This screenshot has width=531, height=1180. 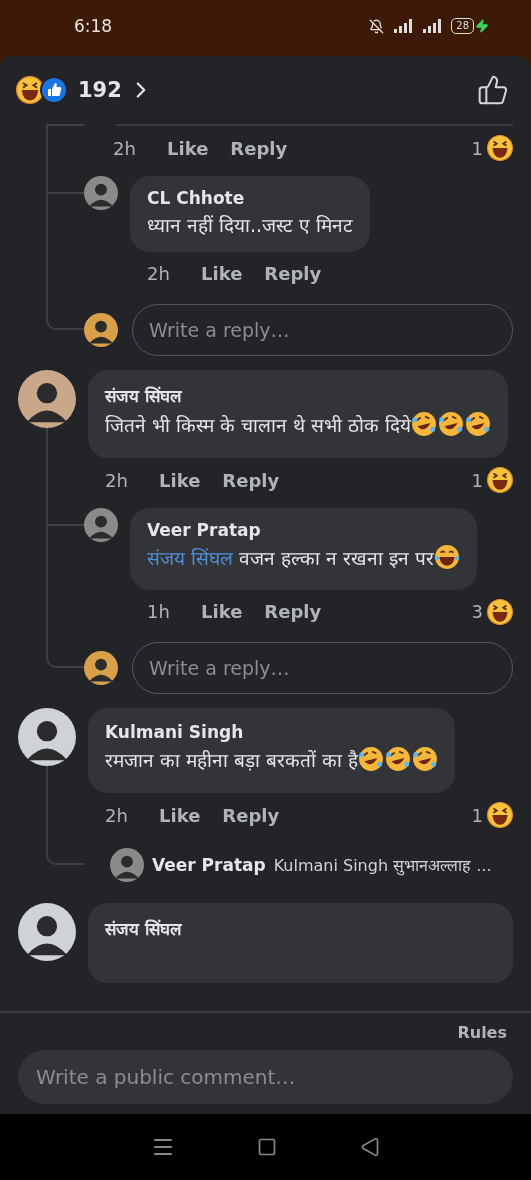 I want to click on comment-author: CL Chhote, so click(x=250, y=198).